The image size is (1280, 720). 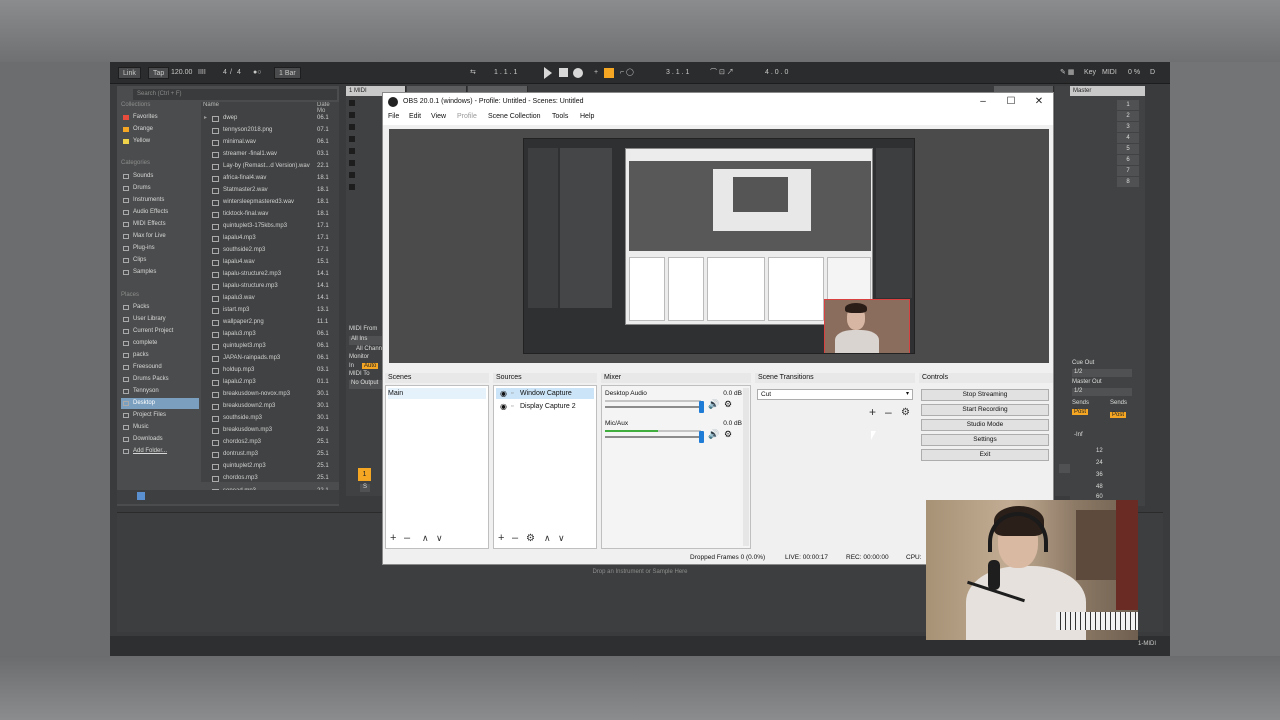 I want to click on start-recording-button: Start Recording, so click(x=985, y=410).